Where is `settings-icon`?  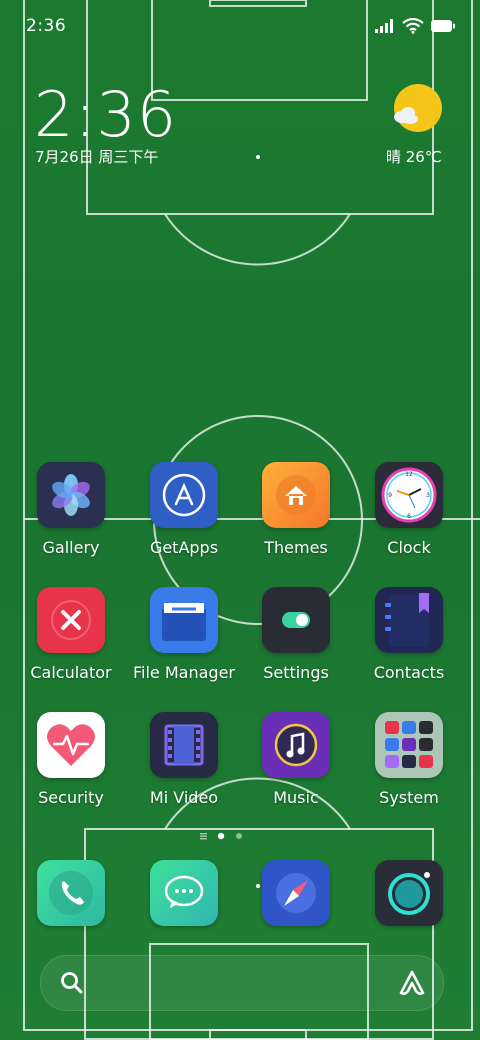
settings-icon is located at coordinates (296, 620).